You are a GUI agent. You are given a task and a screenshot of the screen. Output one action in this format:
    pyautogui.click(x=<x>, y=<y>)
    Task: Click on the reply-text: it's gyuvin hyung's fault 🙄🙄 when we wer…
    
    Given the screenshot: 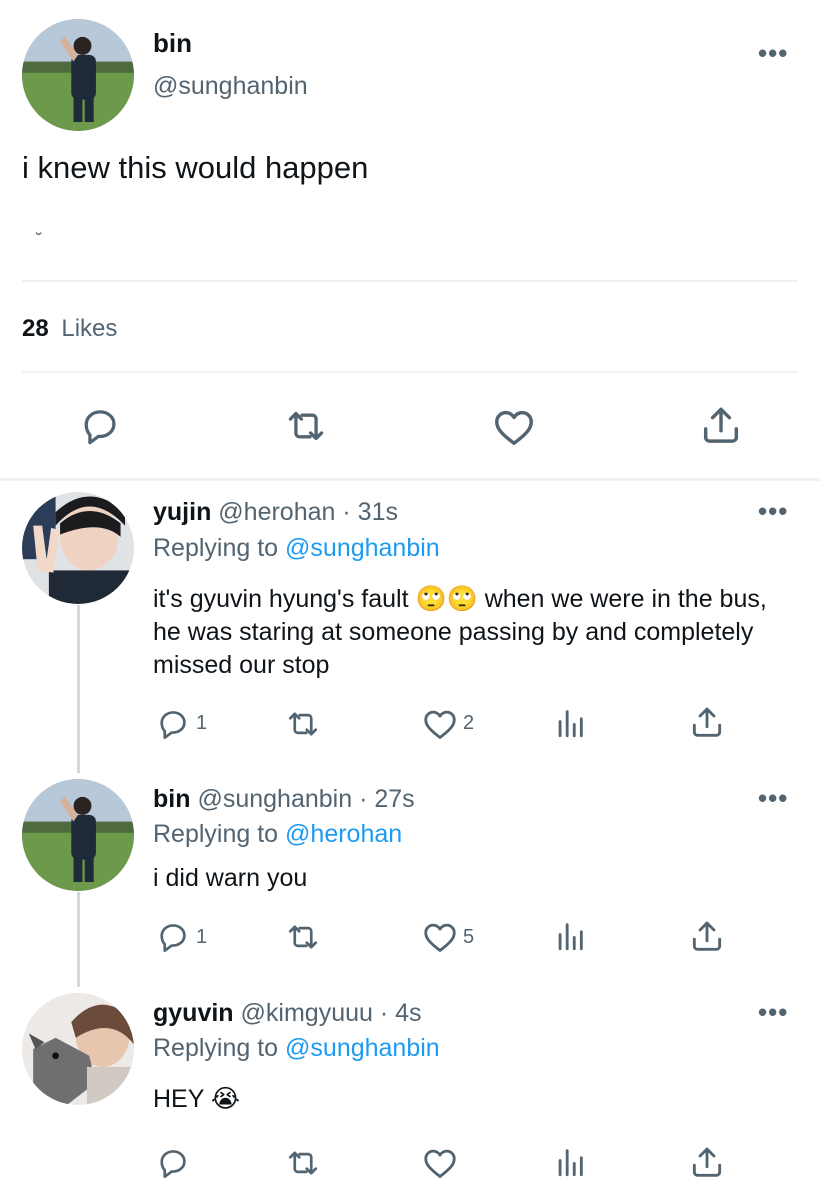 What is the action you would take?
    pyautogui.click(x=463, y=632)
    